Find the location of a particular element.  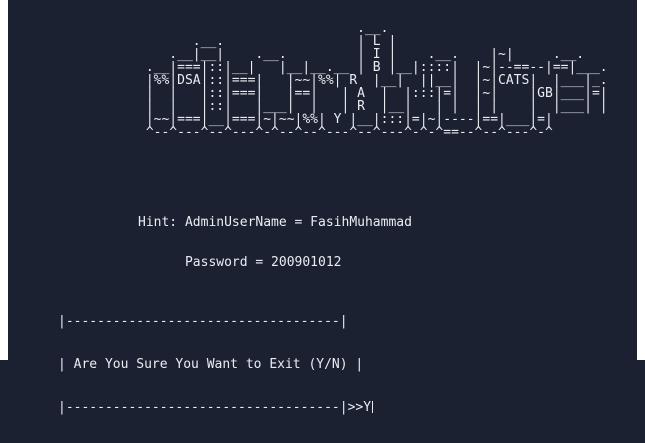

dialog-bottom-border: |-----------------------------------|>>Y is located at coordinates (216, 407).